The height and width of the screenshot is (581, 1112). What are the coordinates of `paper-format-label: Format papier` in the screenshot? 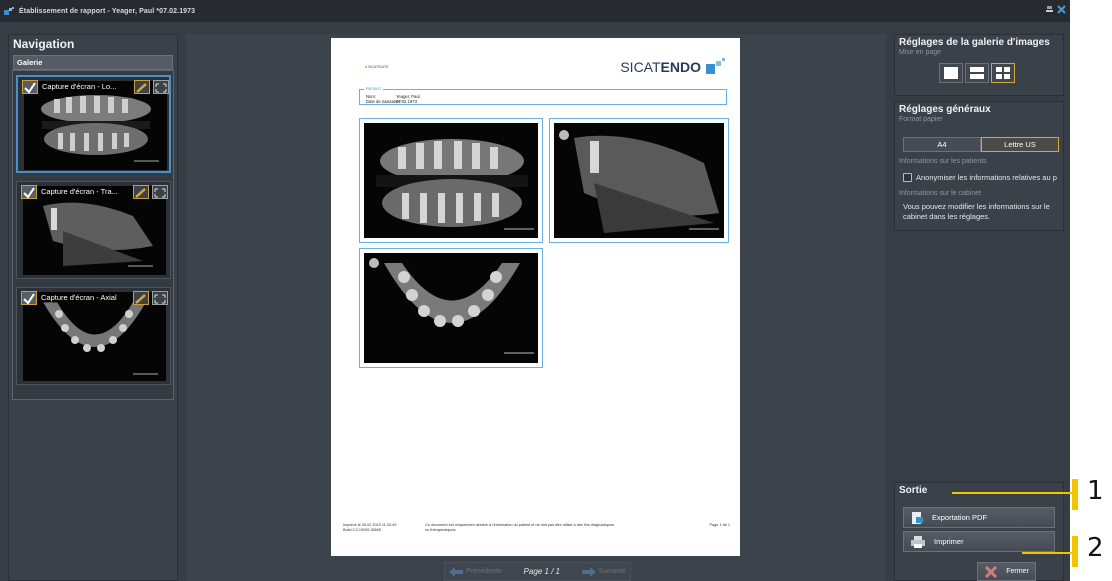 It's located at (921, 119).